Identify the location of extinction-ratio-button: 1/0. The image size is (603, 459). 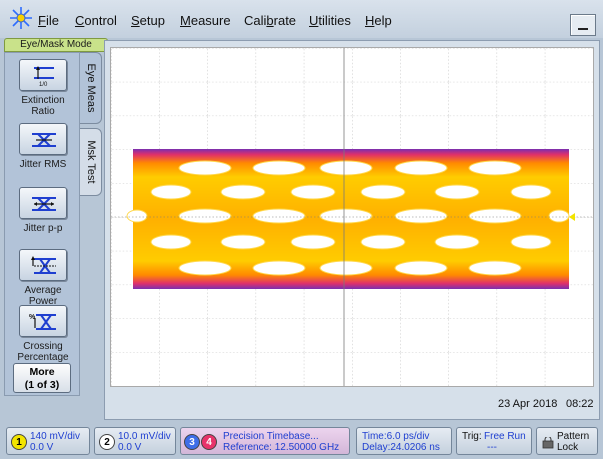
(43, 75).